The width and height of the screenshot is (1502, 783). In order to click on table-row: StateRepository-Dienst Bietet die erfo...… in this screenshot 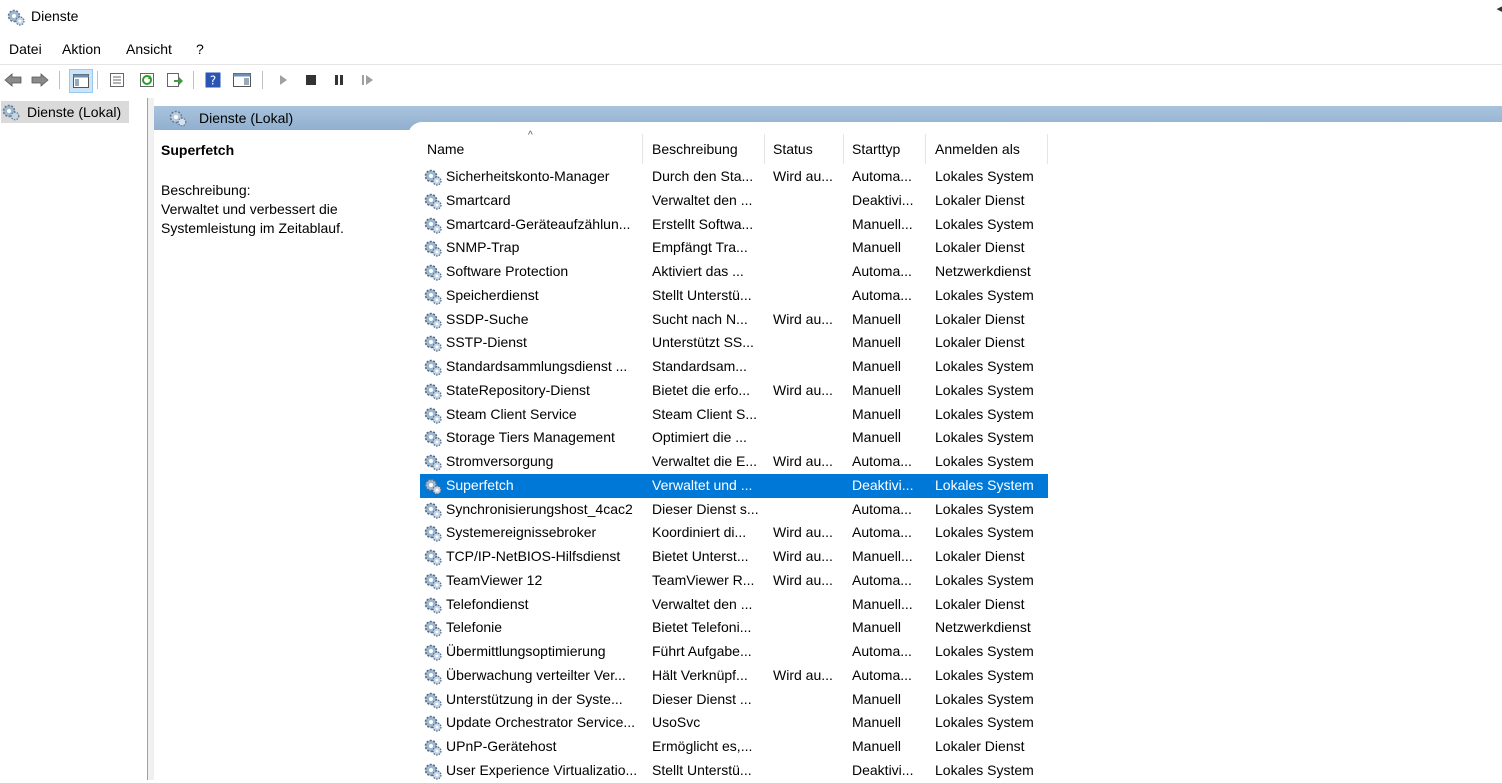, I will do `click(734, 391)`.